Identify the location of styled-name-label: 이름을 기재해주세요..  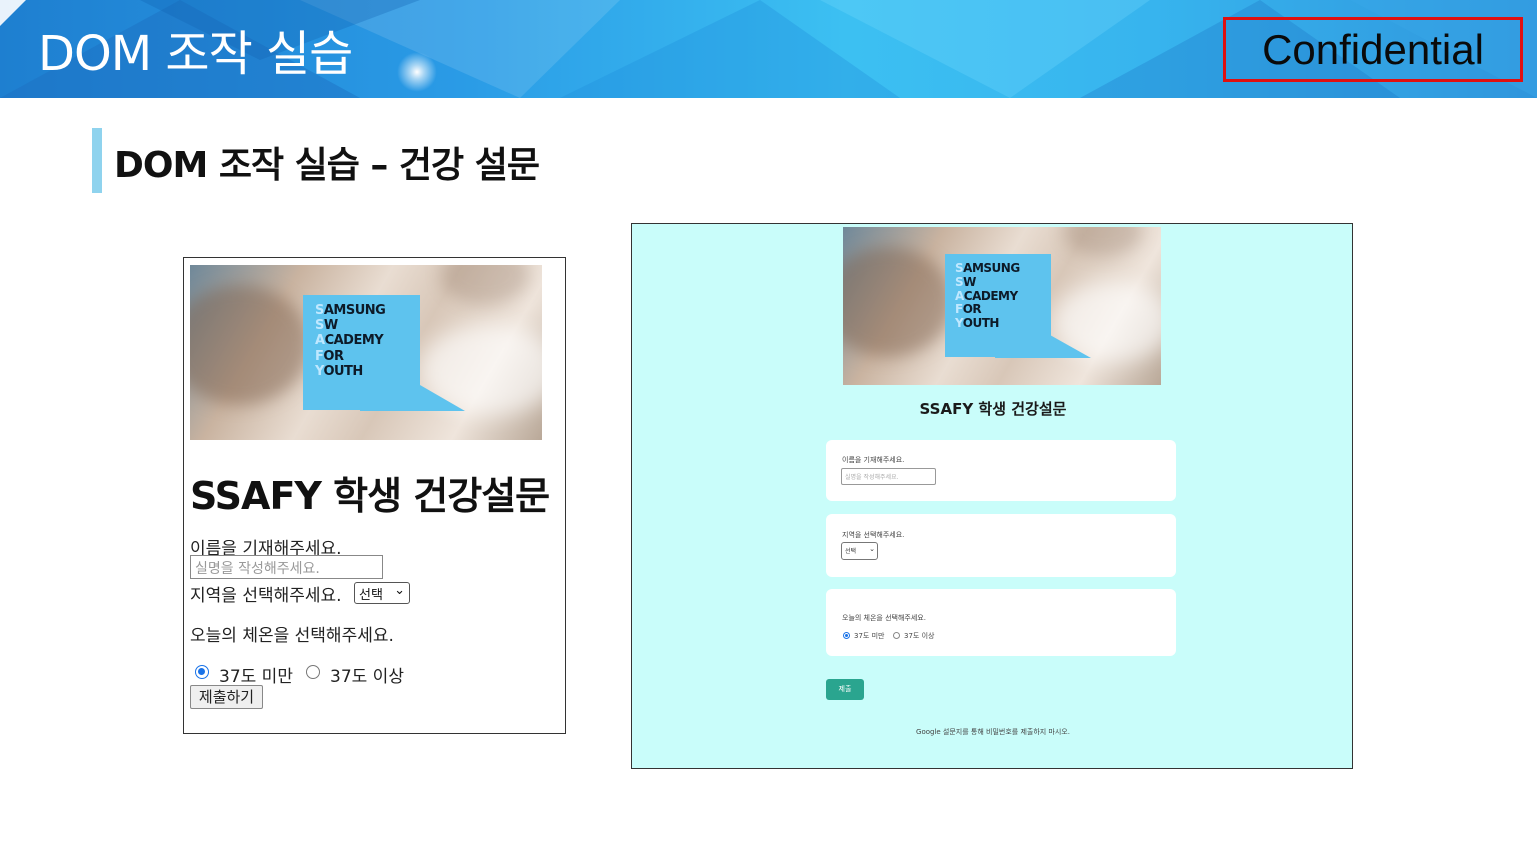
(873, 460).